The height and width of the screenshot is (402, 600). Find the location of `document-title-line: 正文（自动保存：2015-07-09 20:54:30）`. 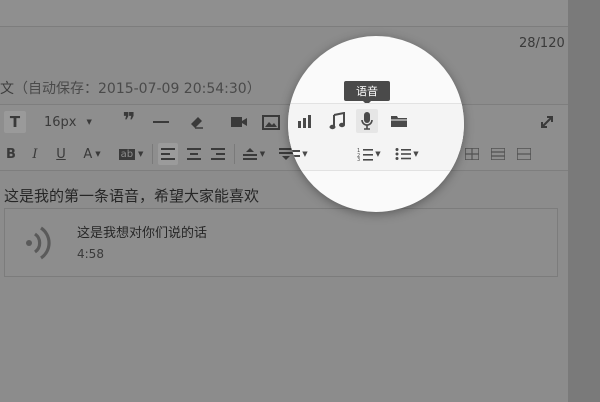

document-title-line: 正文（自动保存：2015-07-09 20:54:30） is located at coordinates (130, 88).